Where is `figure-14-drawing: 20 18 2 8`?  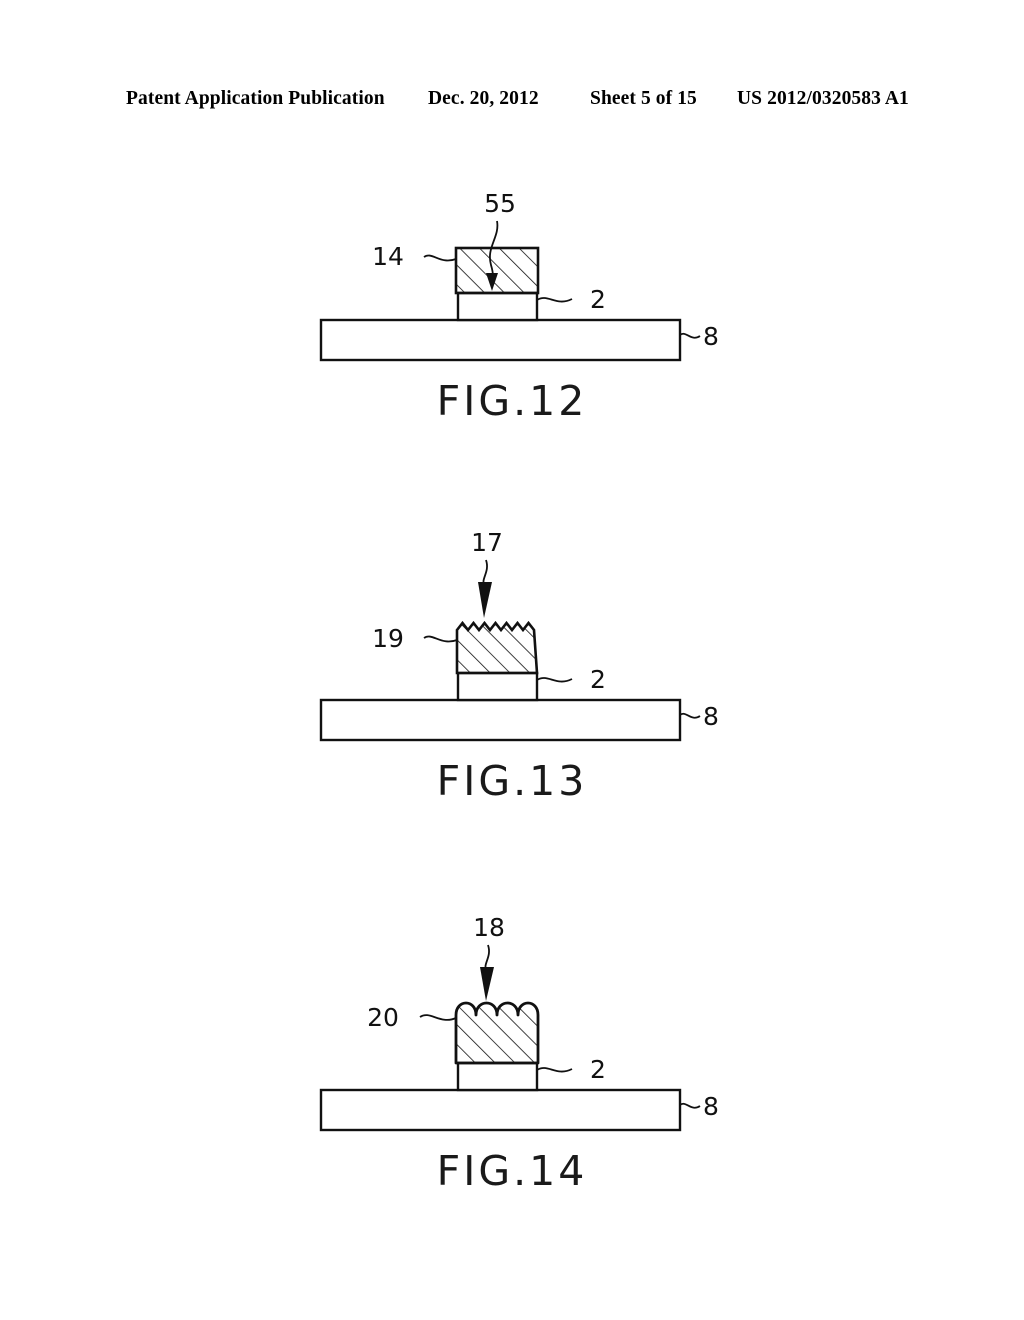 figure-14-drawing: 20 18 2 8 is located at coordinates (519, 1022).